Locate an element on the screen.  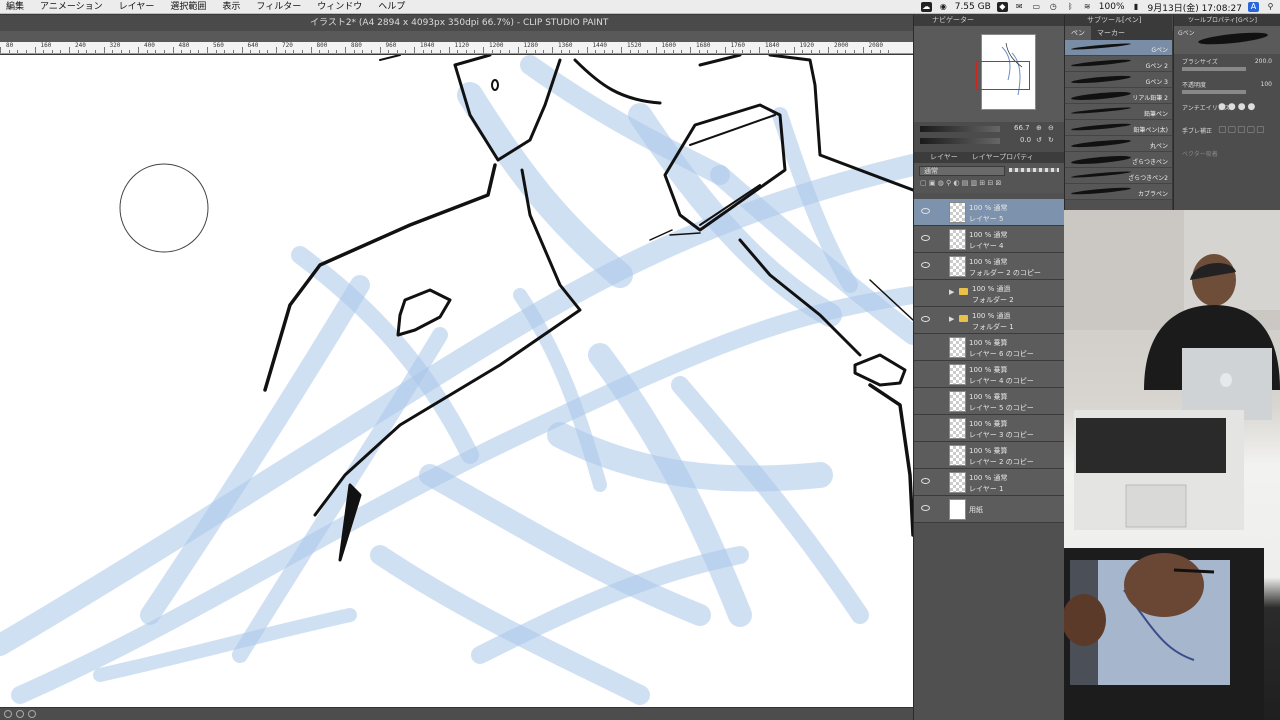
menu-layer: レイヤー is located at coordinates (137, 7).